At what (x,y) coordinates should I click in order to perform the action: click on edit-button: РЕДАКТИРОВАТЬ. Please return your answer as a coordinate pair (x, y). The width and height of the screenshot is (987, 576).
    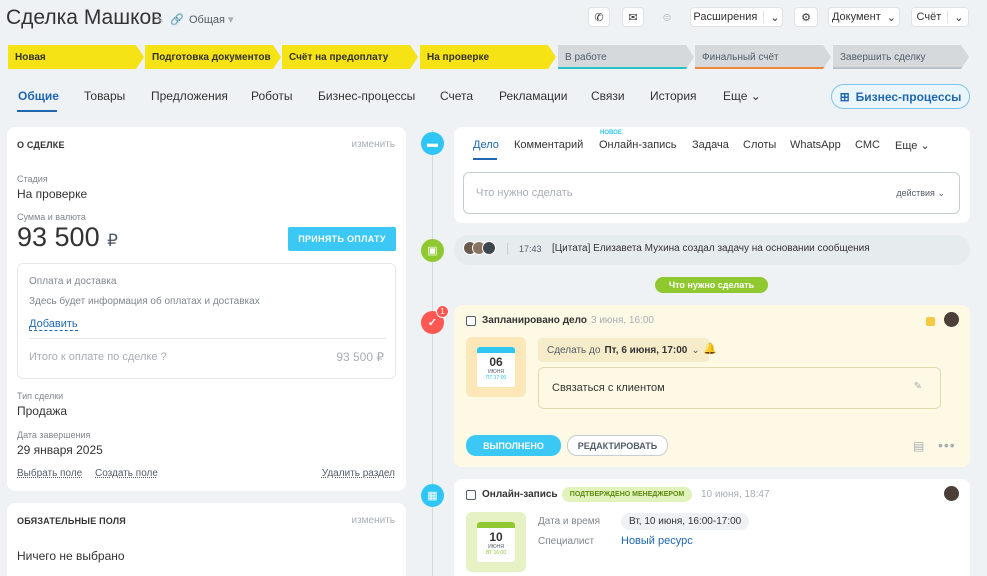
    Looking at the image, I should click on (617, 445).